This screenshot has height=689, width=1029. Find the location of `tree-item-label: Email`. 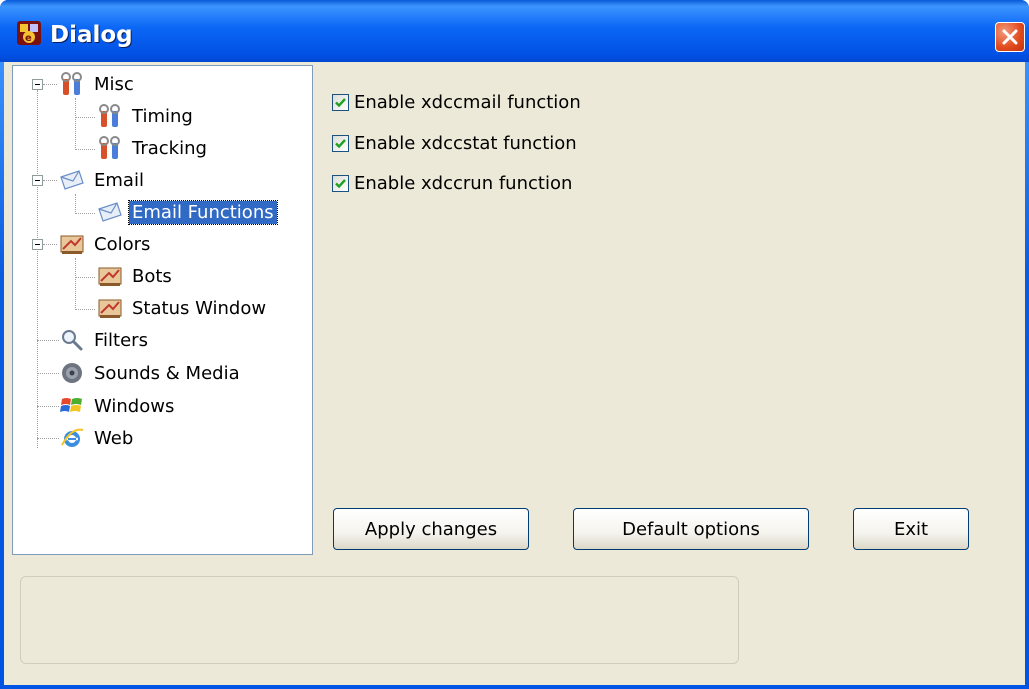

tree-item-label: Email is located at coordinates (119, 180).